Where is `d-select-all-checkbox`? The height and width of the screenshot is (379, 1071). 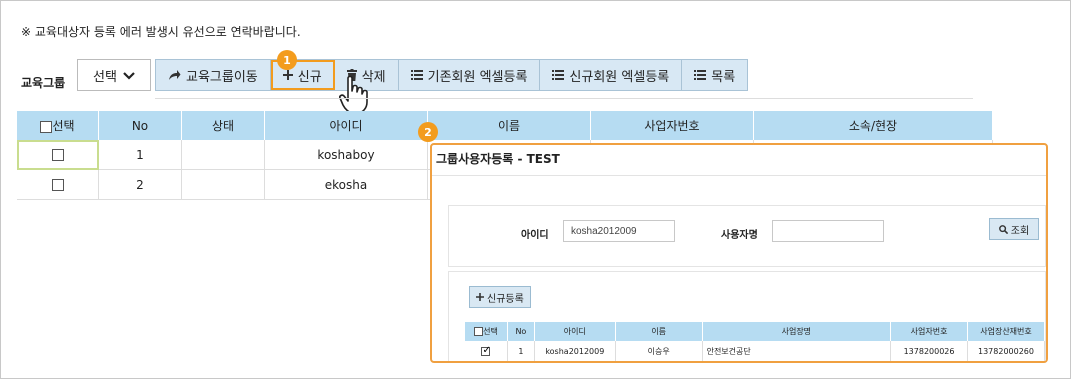
d-select-all-checkbox is located at coordinates (479, 331).